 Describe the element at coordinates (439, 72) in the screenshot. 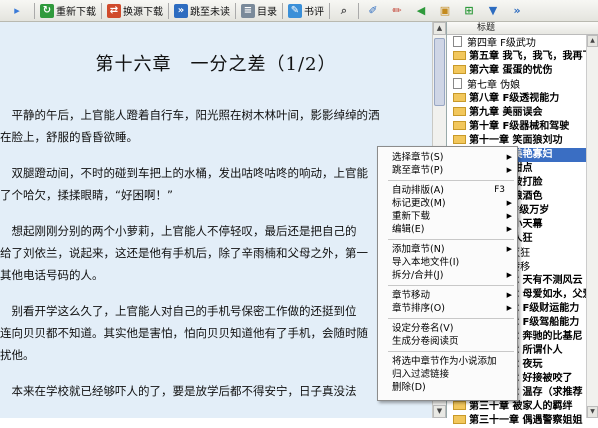

I see `scroll-thumb` at that location.